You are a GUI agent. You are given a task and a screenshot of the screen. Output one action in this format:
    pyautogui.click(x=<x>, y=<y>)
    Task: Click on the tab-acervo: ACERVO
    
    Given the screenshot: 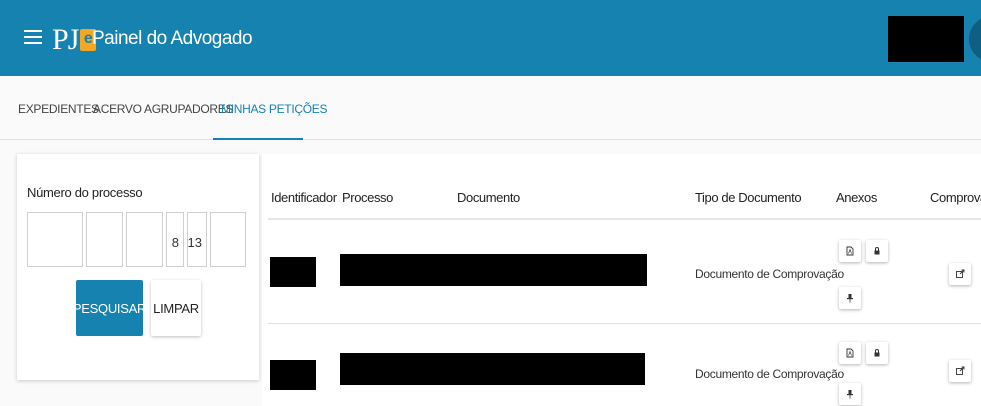 What is the action you would take?
    pyautogui.click(x=117, y=109)
    